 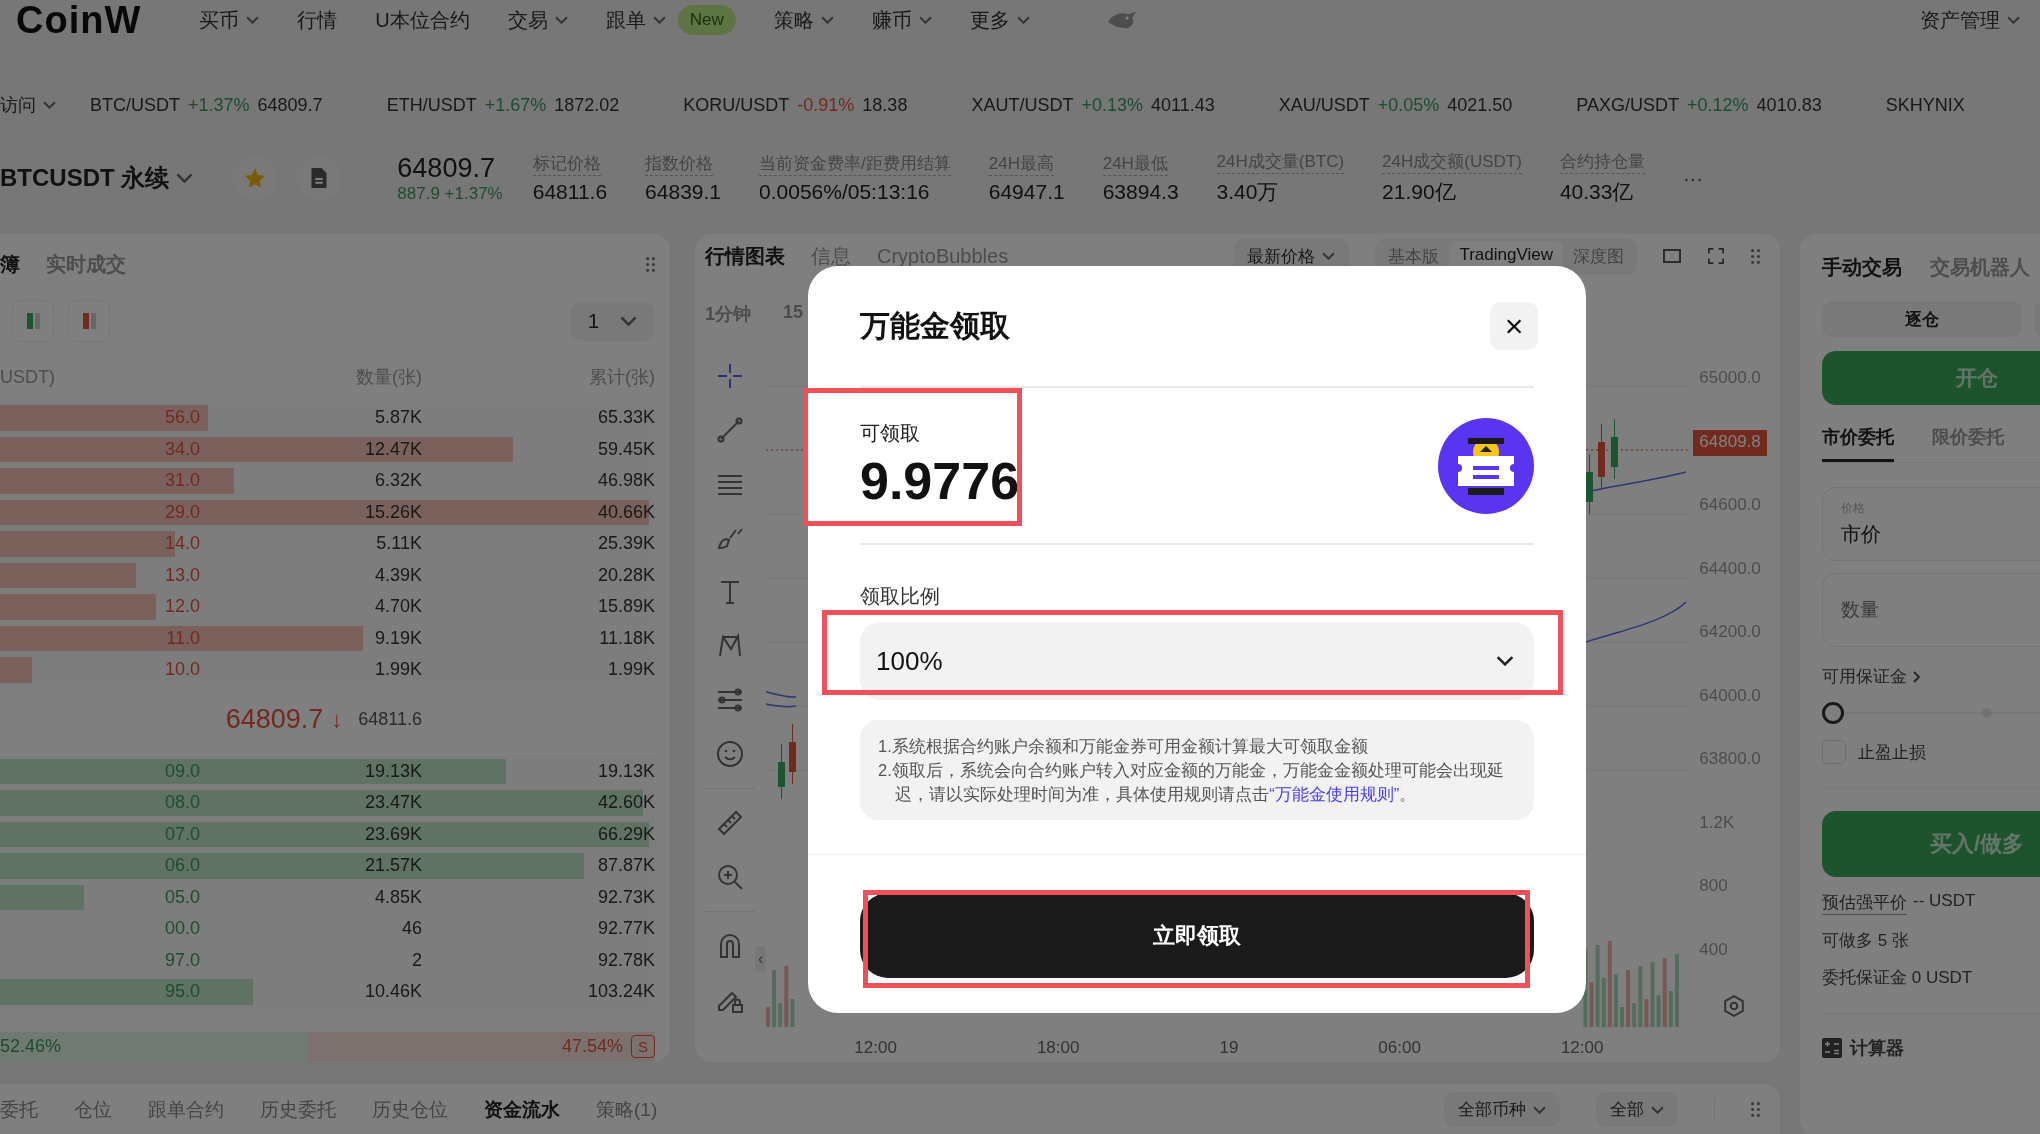 What do you see at coordinates (1866, 941) in the screenshot?
I see `info-text: 可做多 5 张` at bounding box center [1866, 941].